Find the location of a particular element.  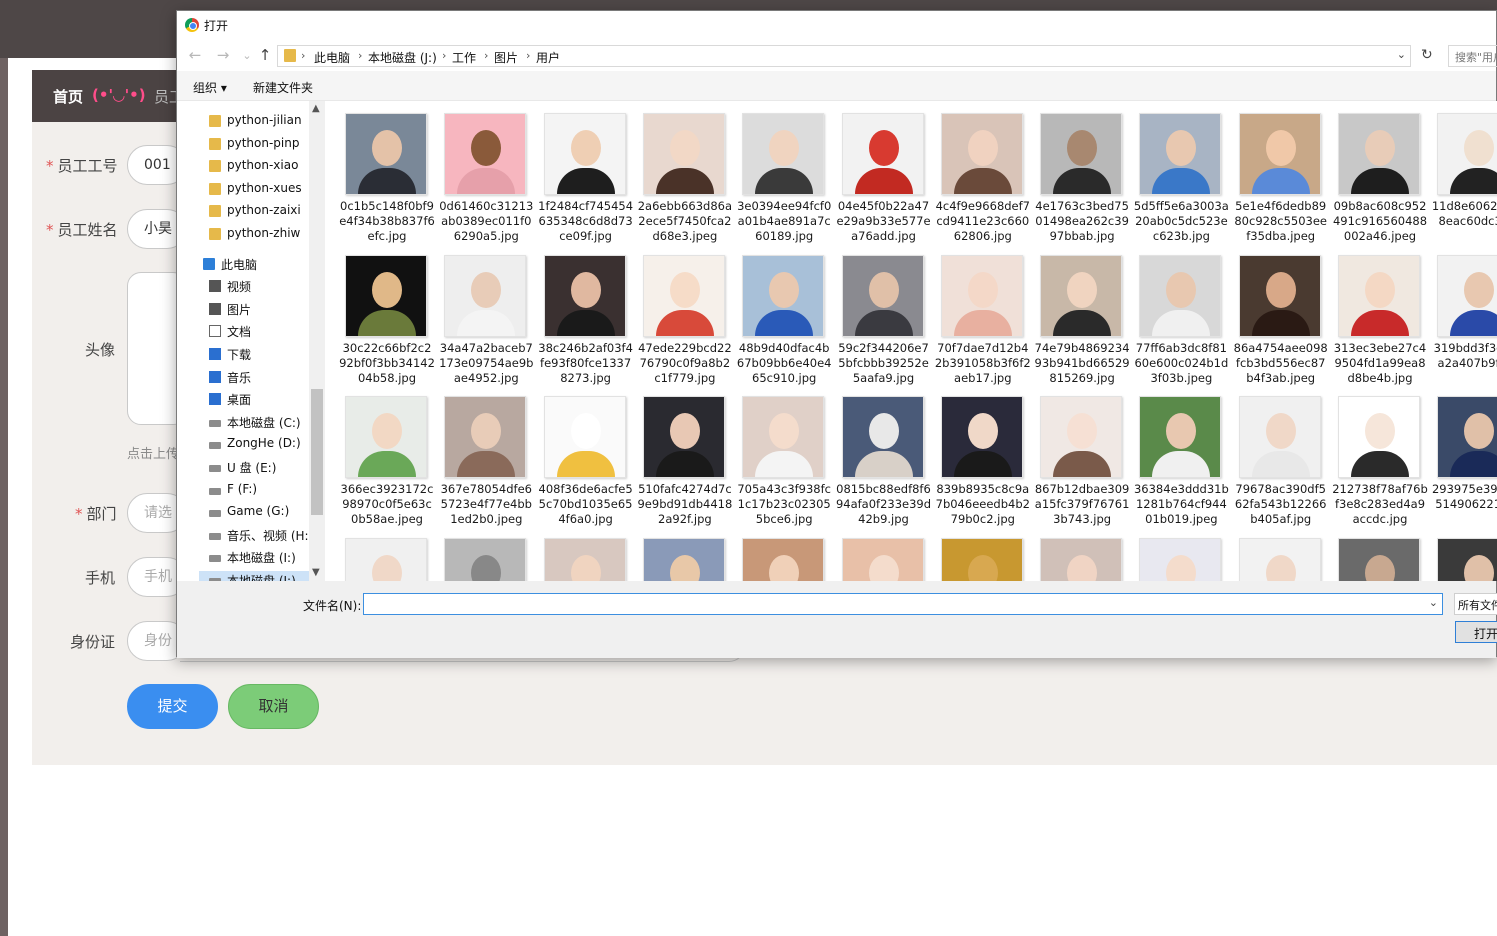

file-item: 705a43c3f938fc1c17b23c023055bce6.jpg is located at coordinates (779, 455).